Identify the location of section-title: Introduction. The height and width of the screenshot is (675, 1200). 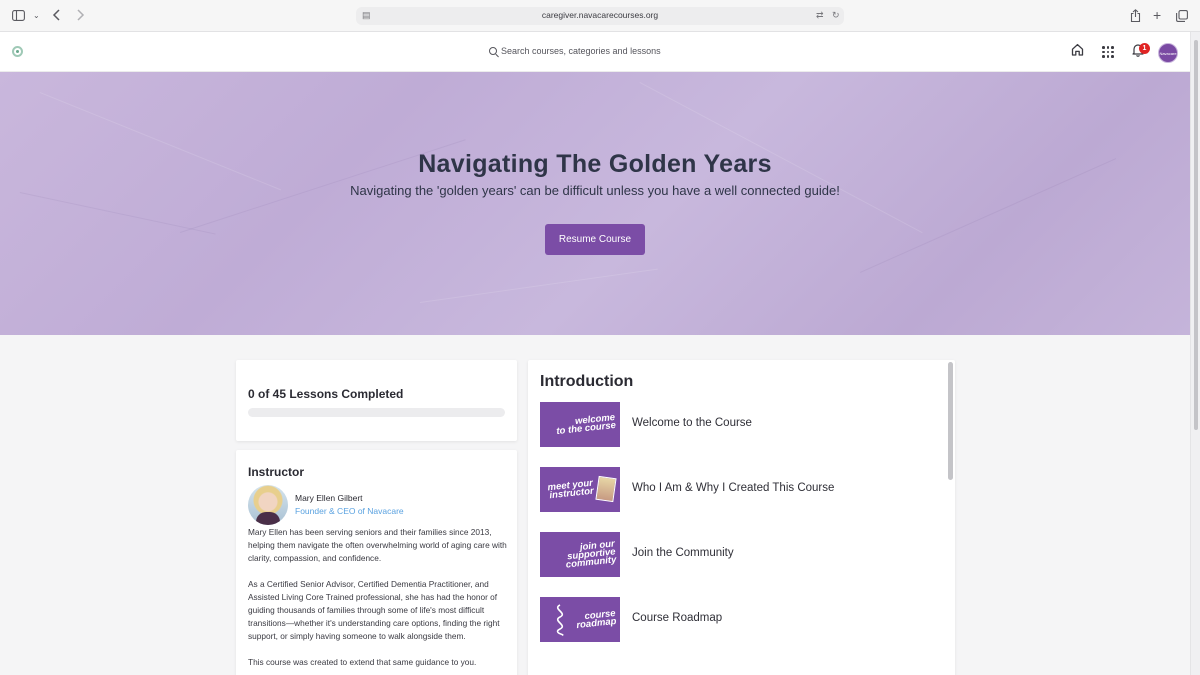
(587, 381).